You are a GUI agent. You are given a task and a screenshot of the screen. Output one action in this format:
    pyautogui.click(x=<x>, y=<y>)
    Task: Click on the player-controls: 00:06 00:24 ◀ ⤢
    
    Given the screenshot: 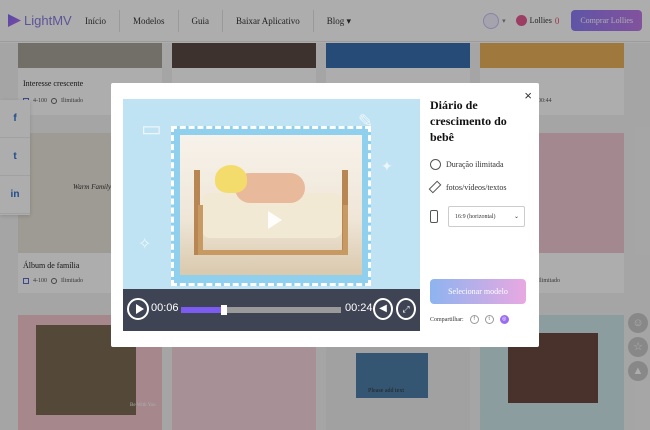 What is the action you would take?
    pyautogui.click(x=271, y=310)
    